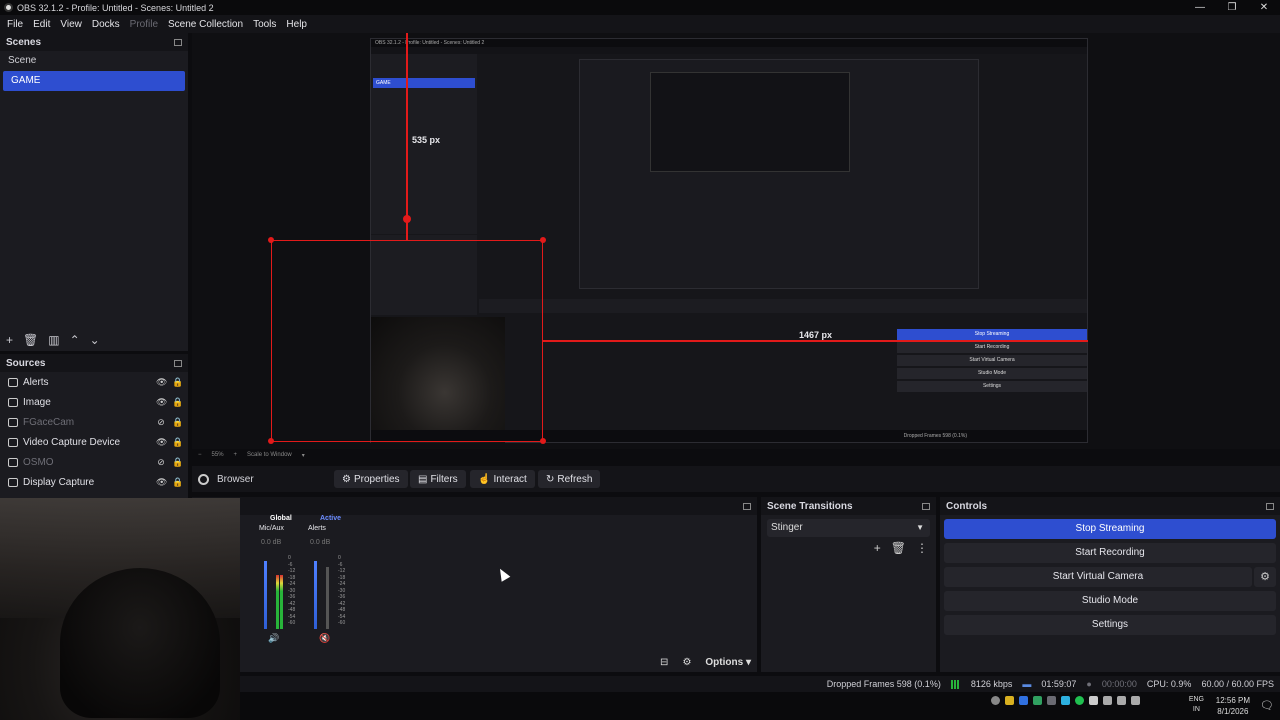 The height and width of the screenshot is (720, 1280). What do you see at coordinates (848, 584) in the screenshot?
I see `scene-transitions-dock: Scene Transitions Stinger ▼ + 🗑 ⋮` at bounding box center [848, 584].